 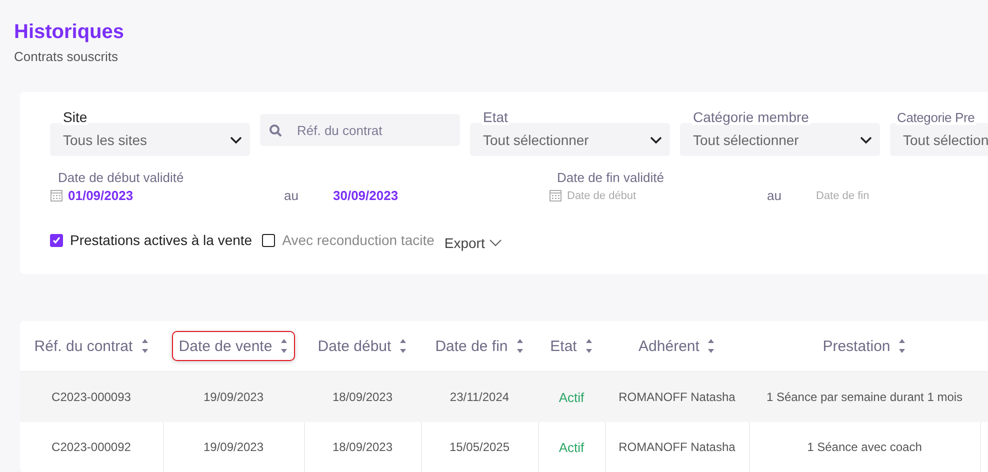 What do you see at coordinates (121, 177) in the screenshot?
I see `date-range-label: Date de début validité` at bounding box center [121, 177].